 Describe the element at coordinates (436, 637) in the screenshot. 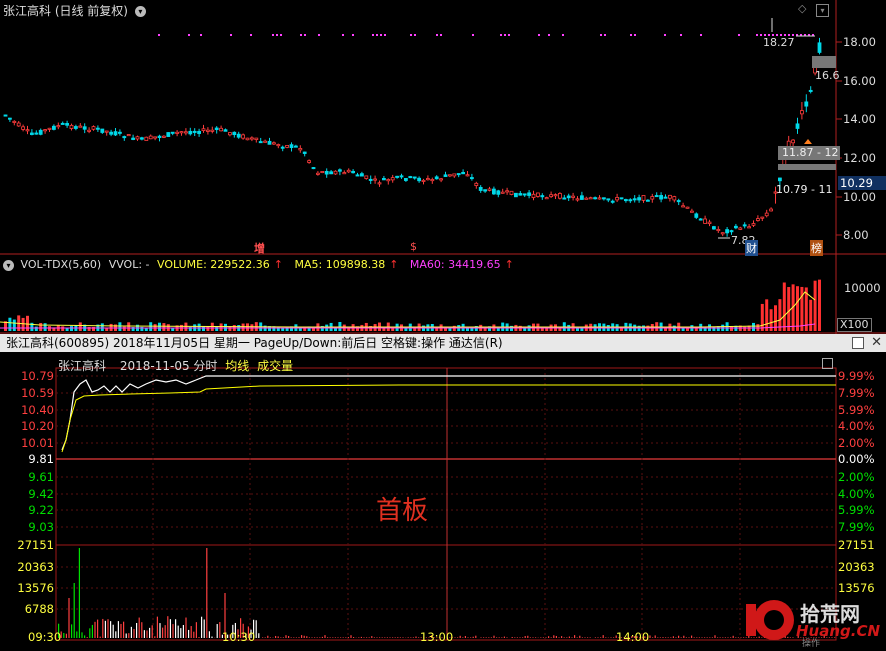

I see `time-axis-label: 13:00` at that location.